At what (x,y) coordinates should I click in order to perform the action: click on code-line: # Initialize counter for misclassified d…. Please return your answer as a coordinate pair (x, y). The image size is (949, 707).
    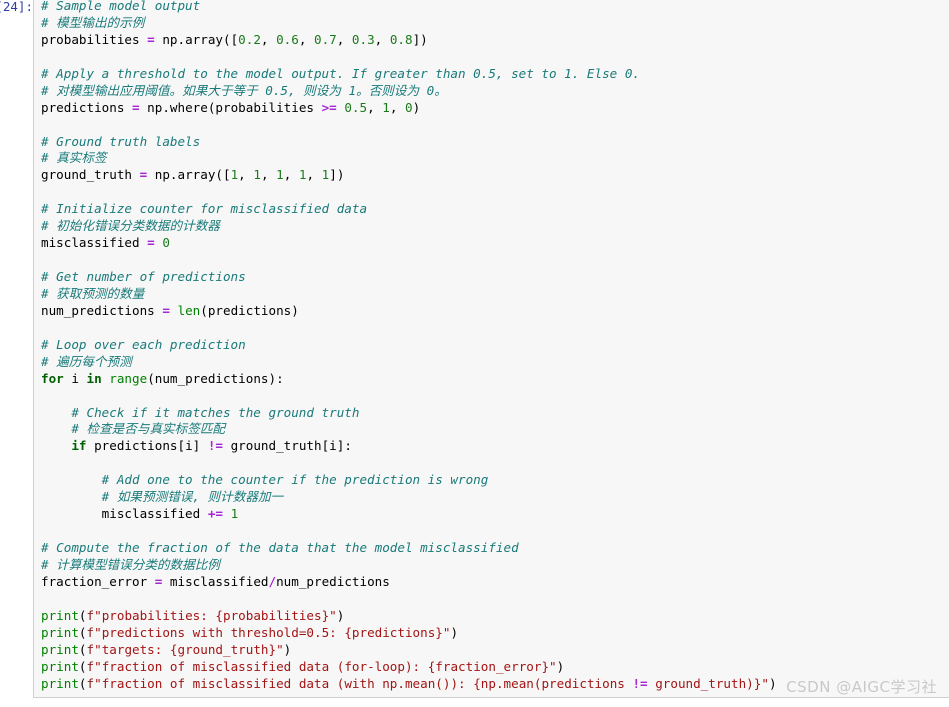
    Looking at the image, I should click on (495, 209).